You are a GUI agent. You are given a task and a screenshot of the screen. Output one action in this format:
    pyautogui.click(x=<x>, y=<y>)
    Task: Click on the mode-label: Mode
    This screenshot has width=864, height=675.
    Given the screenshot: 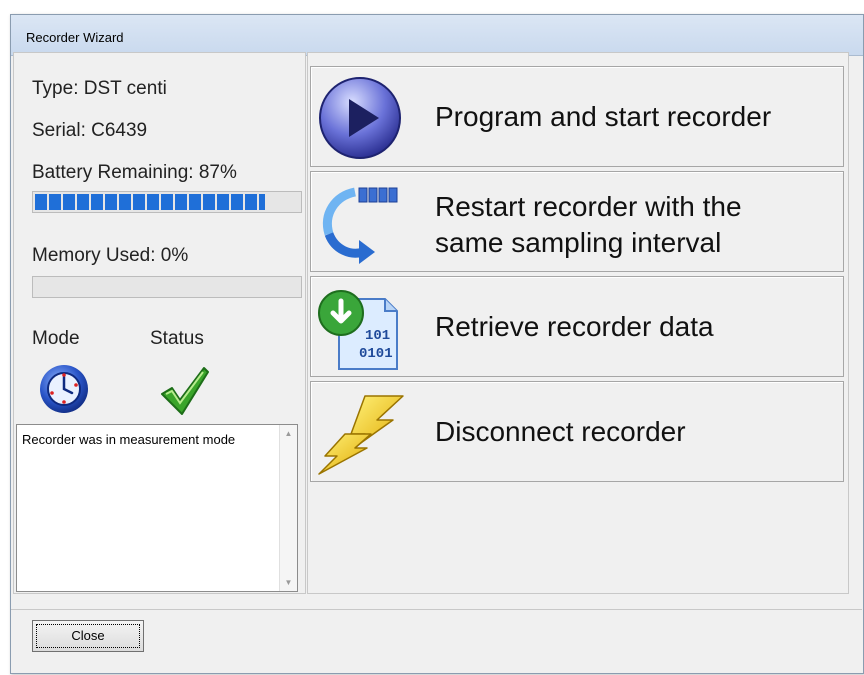 What is the action you would take?
    pyautogui.click(x=56, y=338)
    